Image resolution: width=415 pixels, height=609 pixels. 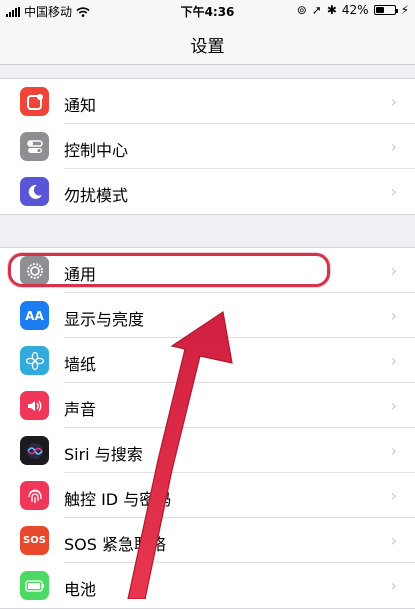 I want to click on status-right: ⊚ ➚ ✱ 42% ⚡, so click(x=353, y=10).